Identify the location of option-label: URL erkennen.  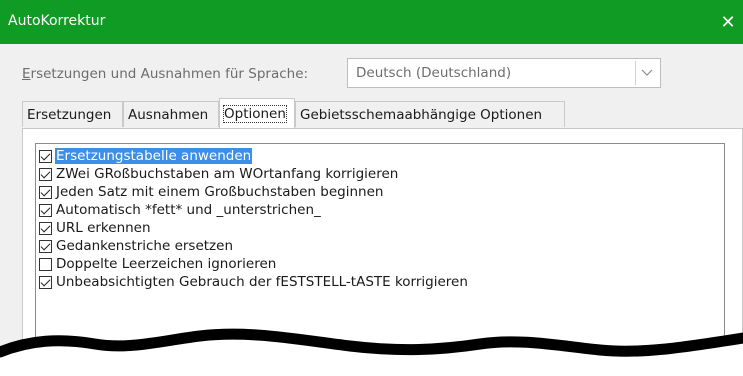
(103, 228).